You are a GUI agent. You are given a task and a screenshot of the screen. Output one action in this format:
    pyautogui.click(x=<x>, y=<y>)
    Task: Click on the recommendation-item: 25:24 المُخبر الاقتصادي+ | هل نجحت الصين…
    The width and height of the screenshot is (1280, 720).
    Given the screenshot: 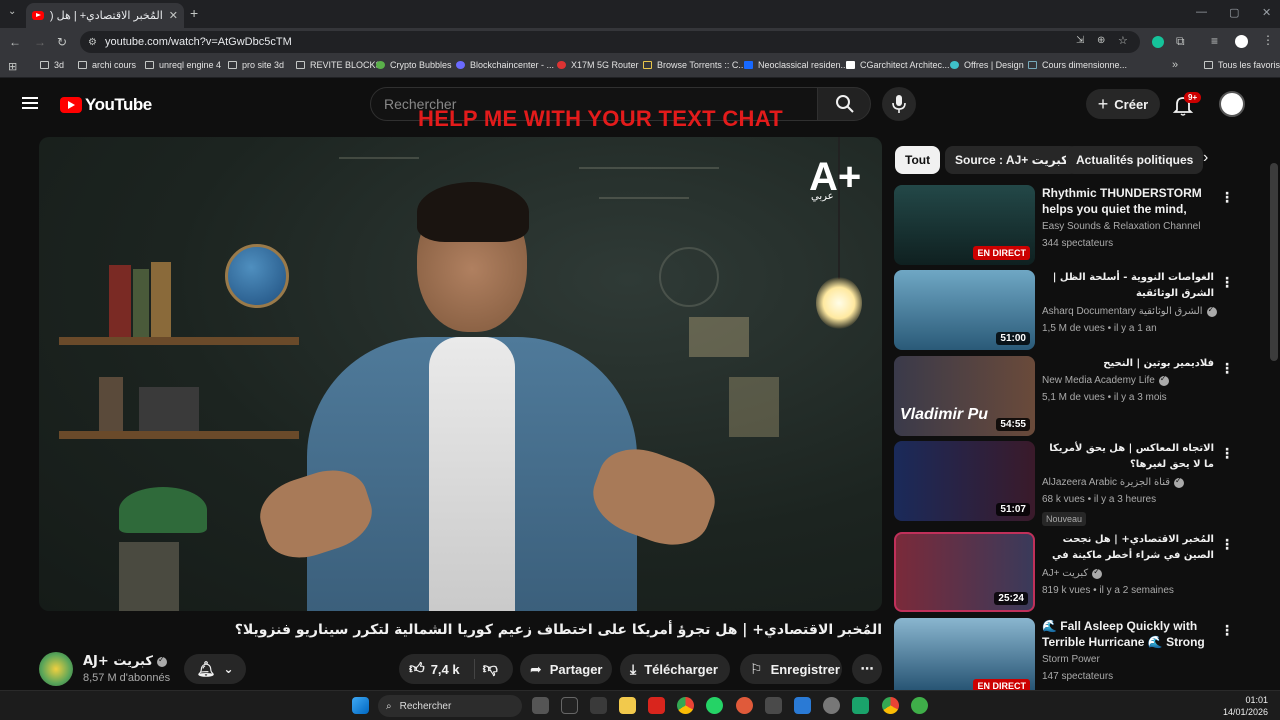 What is the action you would take?
    pyautogui.click(x=1064, y=572)
    